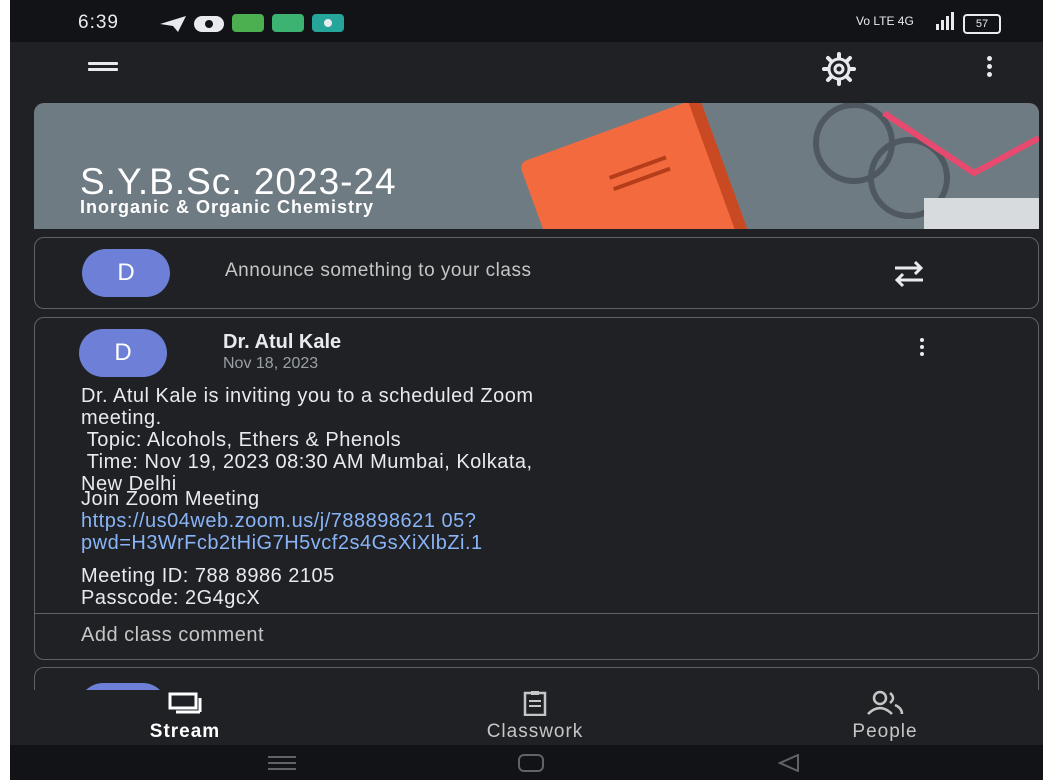 This screenshot has height=780, width=1053. What do you see at coordinates (170, 499) in the screenshot?
I see `join-label: Join Zoom Meeting` at bounding box center [170, 499].